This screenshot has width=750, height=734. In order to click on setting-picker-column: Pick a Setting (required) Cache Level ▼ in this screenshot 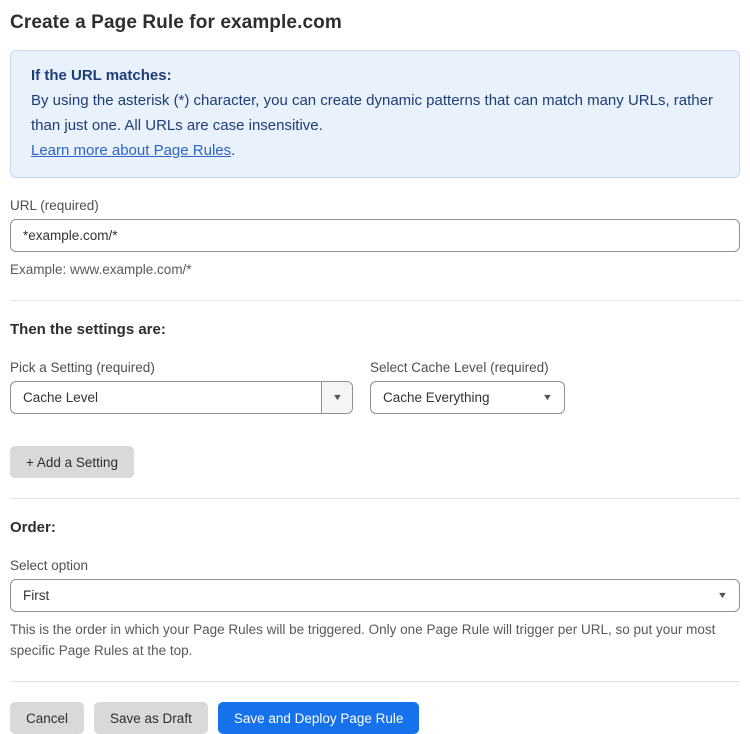, I will do `click(181, 387)`.